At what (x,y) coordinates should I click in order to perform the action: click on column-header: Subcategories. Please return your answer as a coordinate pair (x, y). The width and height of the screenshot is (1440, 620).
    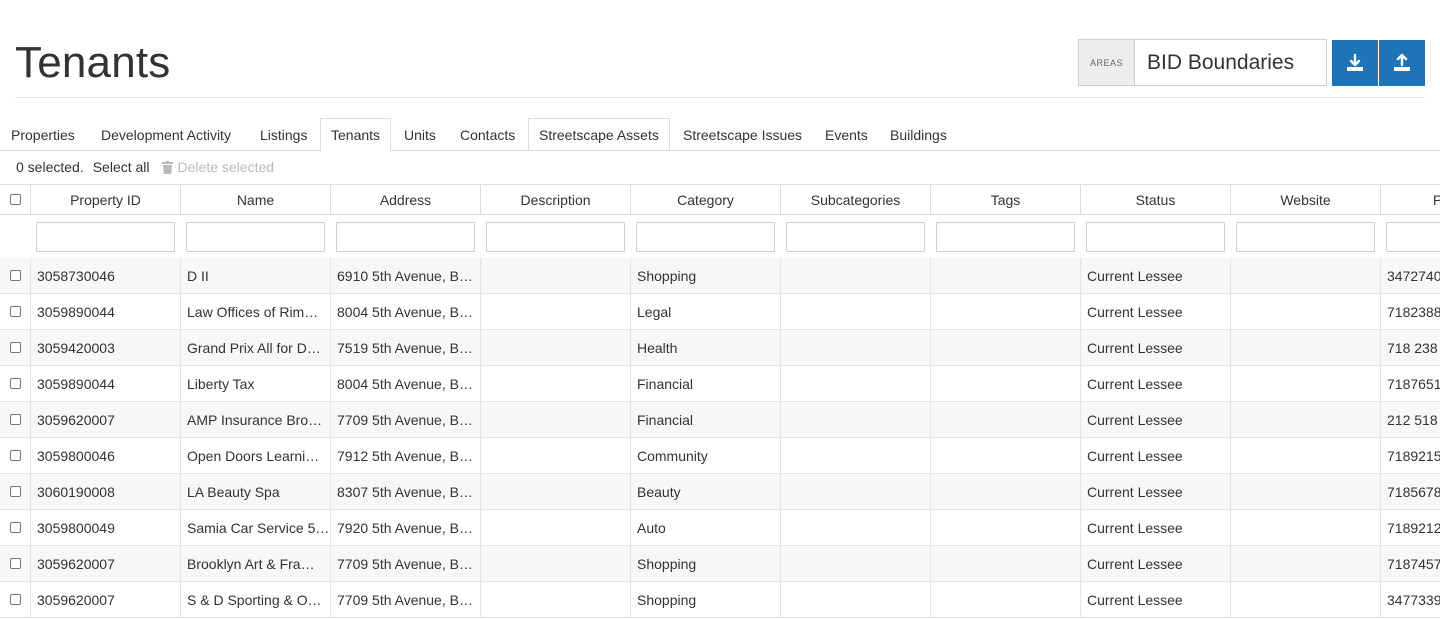
    Looking at the image, I should click on (856, 199).